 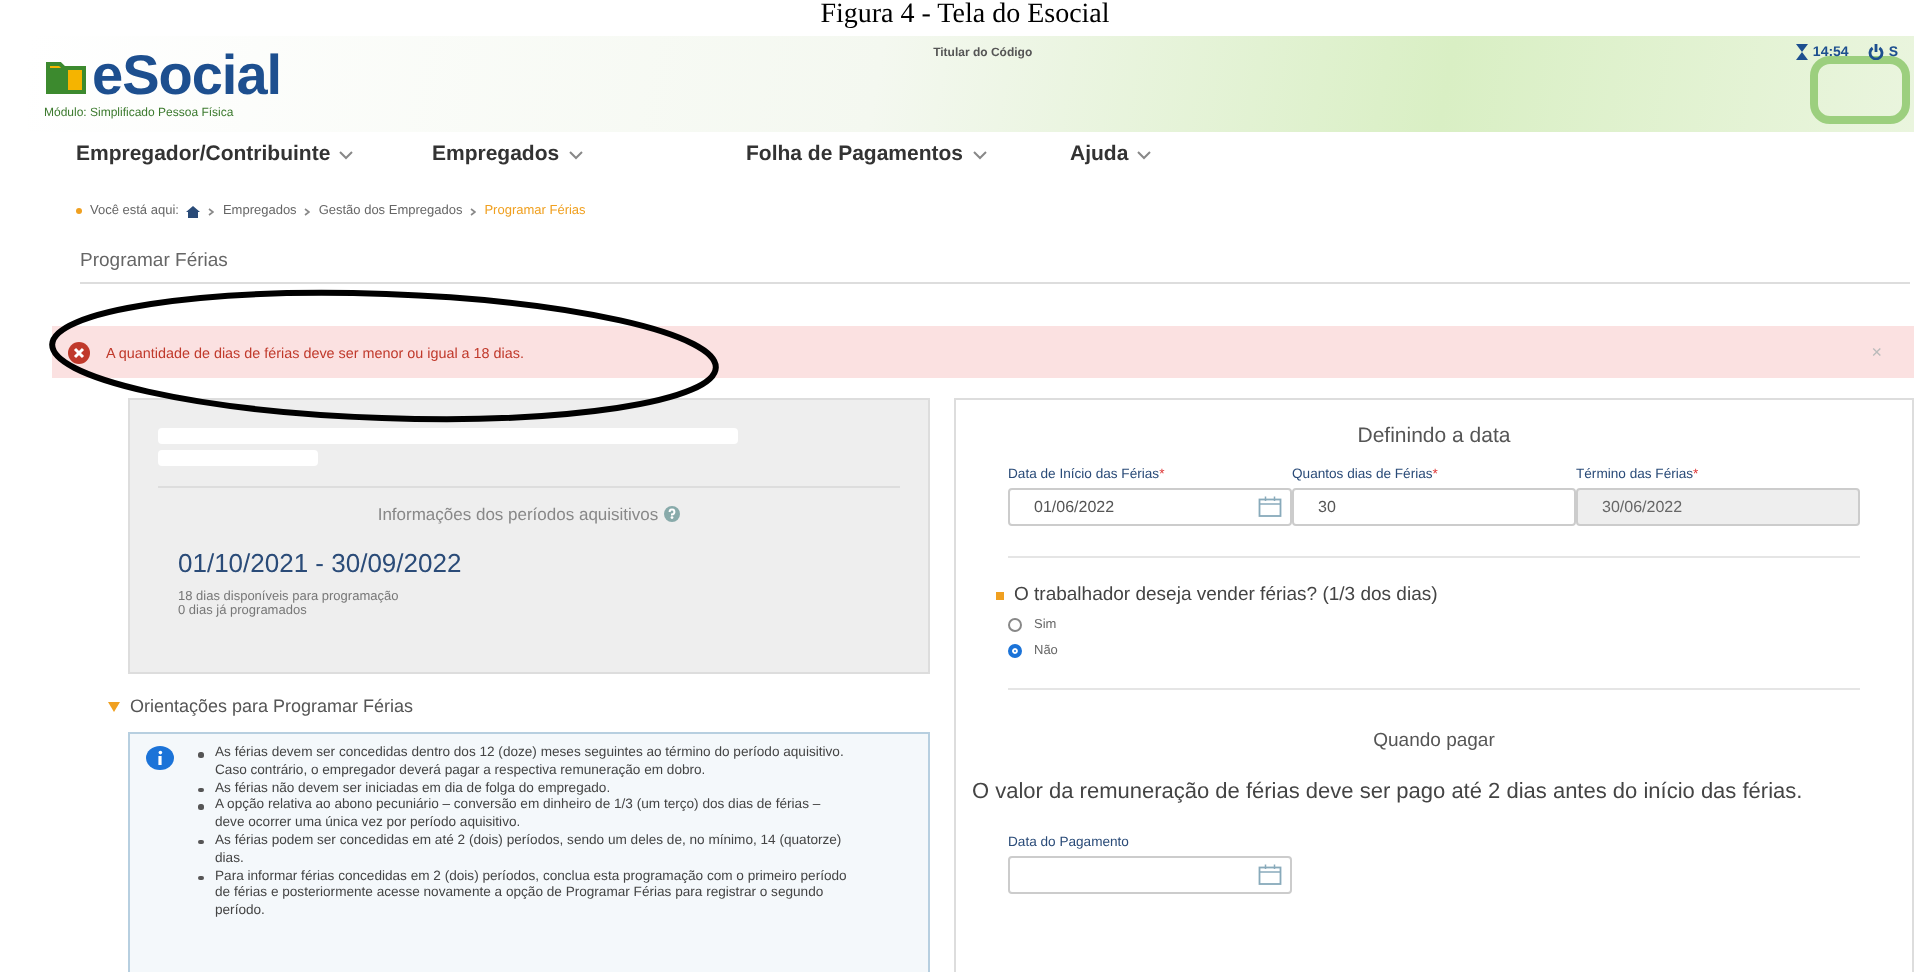 I want to click on input-field: 30, so click(x=1434, y=507).